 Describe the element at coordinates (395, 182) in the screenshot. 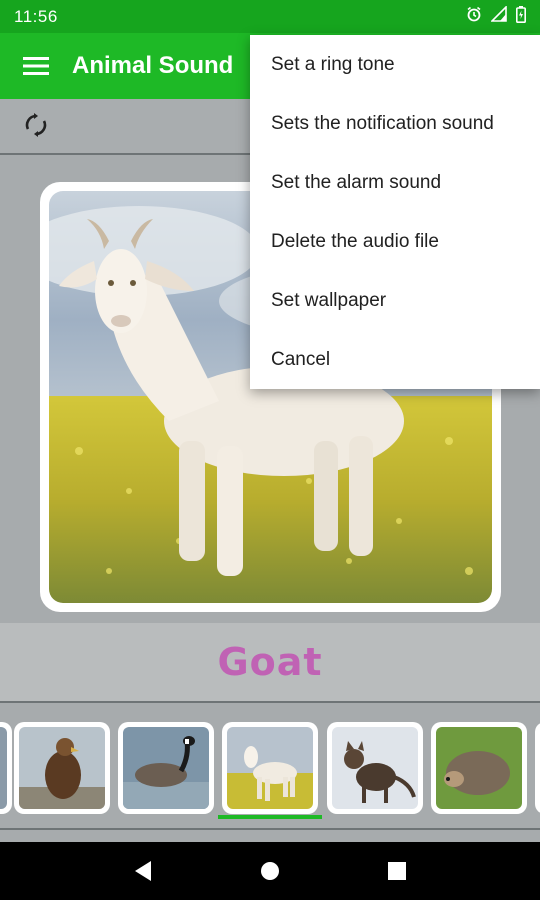

I see `menu-item-set-alarm-sound: Set the alarm sound` at that location.